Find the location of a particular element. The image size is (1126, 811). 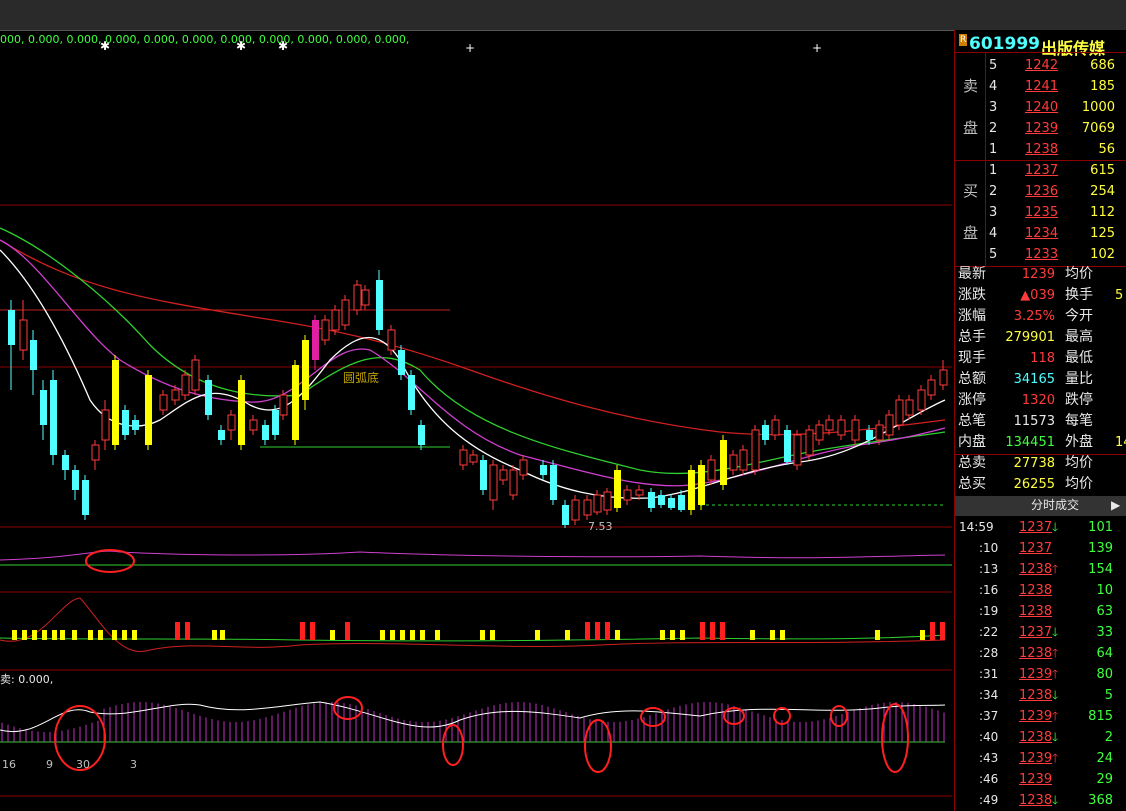

tape-time: :28 is located at coordinates (989, 653).